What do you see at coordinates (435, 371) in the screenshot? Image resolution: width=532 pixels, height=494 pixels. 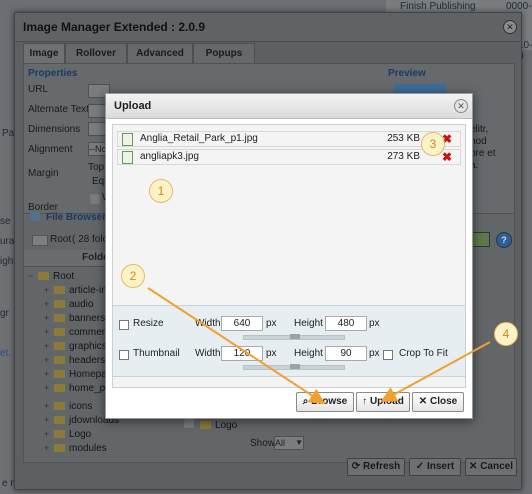 I see `arrow-to-upload` at bounding box center [435, 371].